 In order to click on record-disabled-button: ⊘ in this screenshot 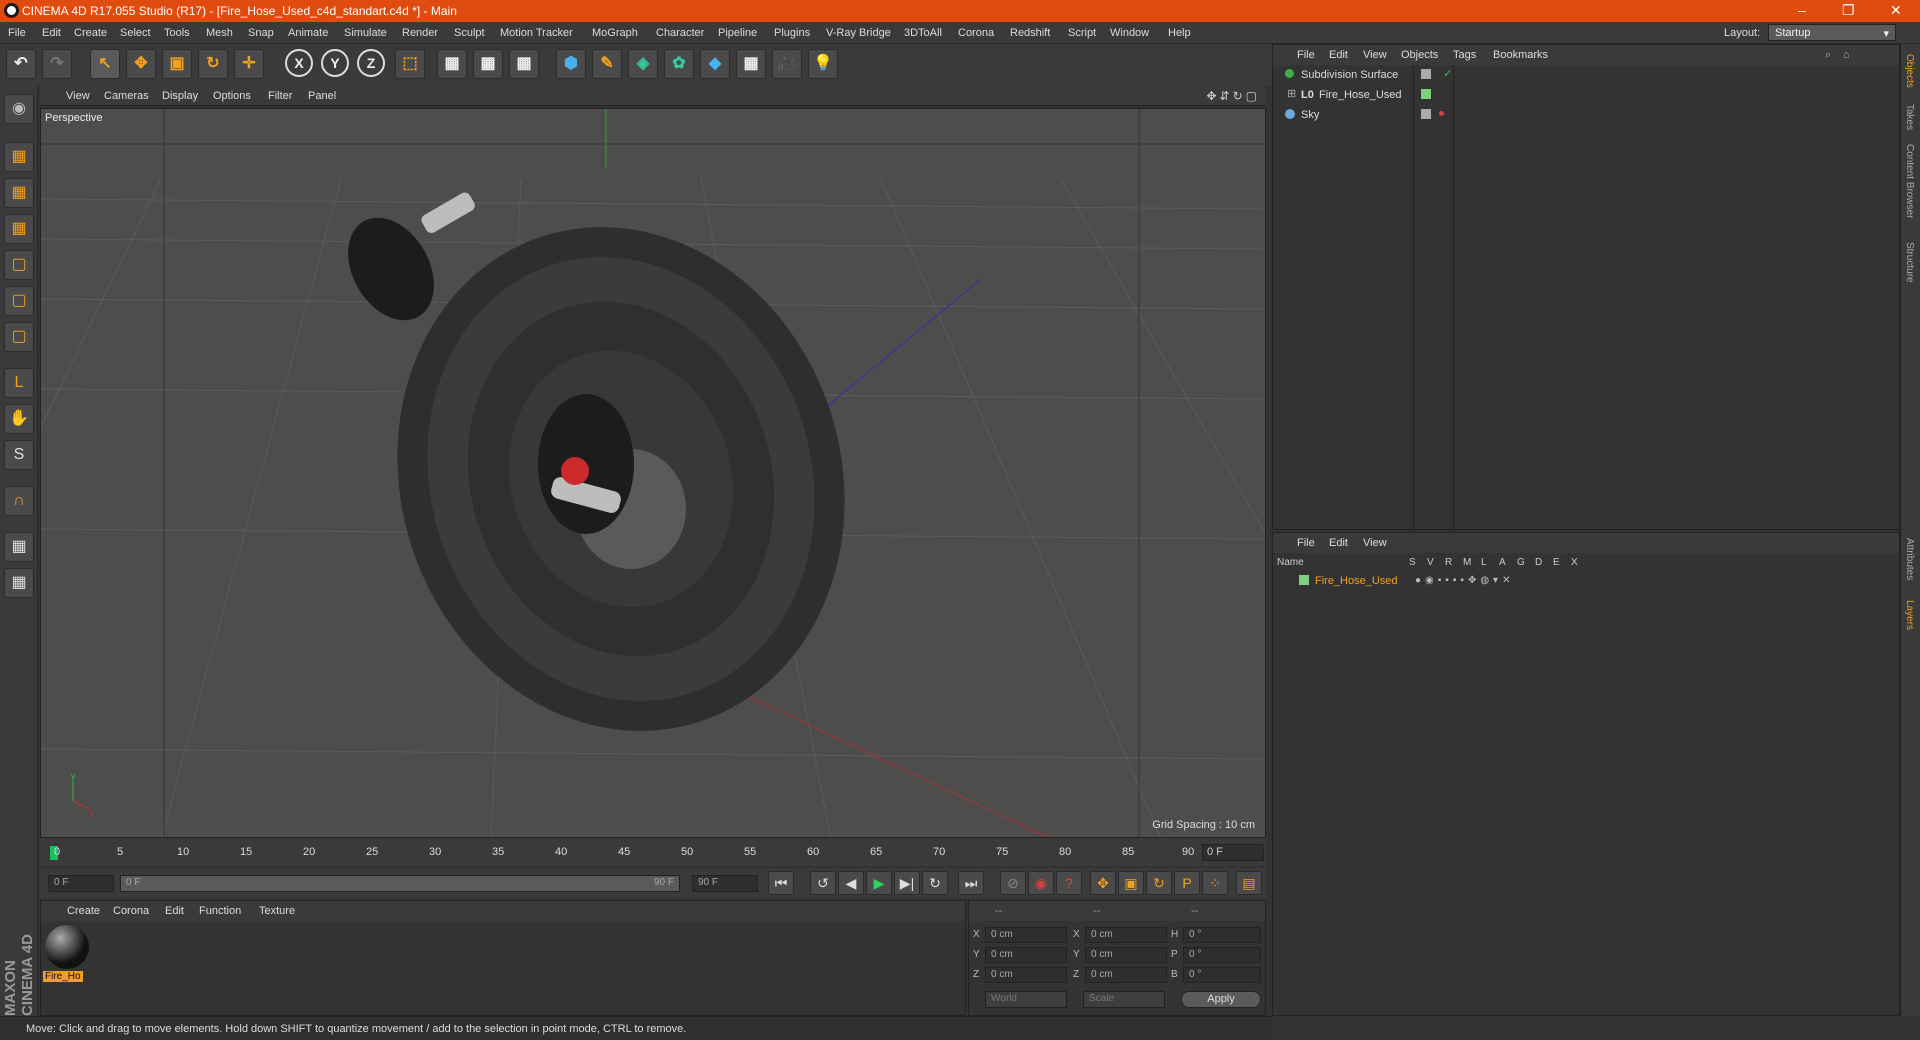, I will do `click(1013, 883)`.